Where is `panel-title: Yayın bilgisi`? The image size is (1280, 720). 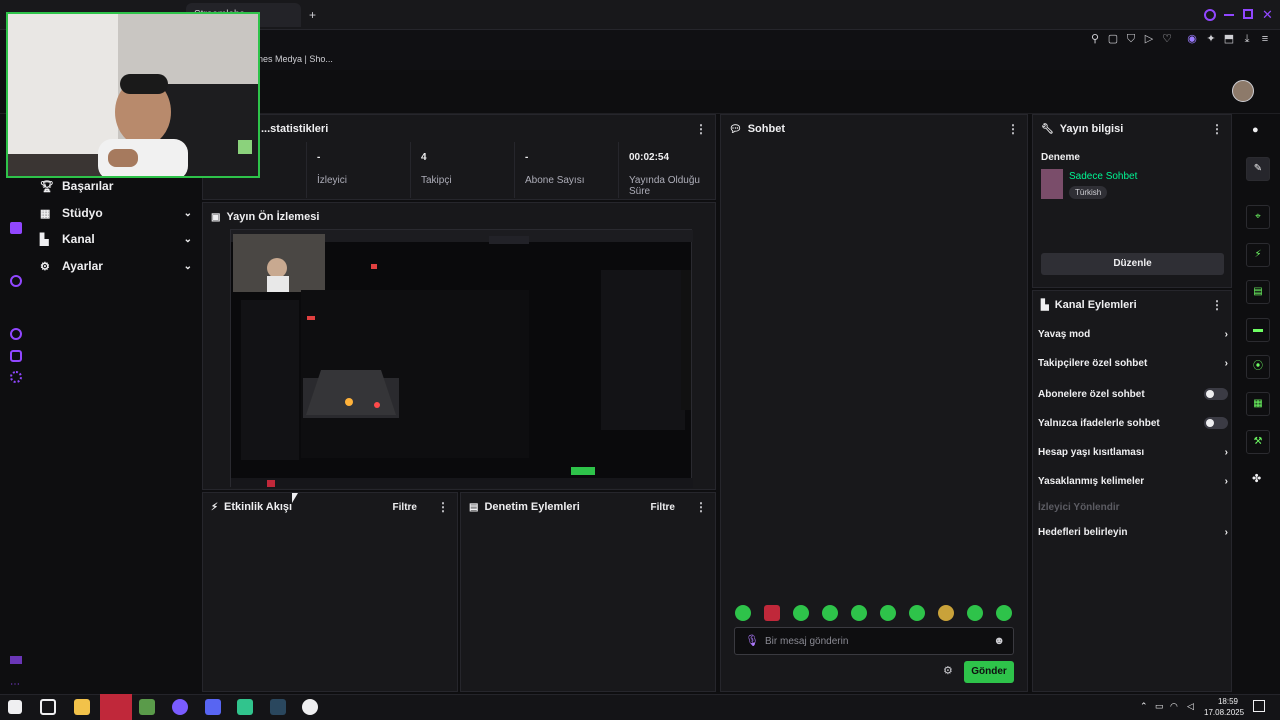
panel-title: Yayın bilgisi is located at coordinates (1091, 129).